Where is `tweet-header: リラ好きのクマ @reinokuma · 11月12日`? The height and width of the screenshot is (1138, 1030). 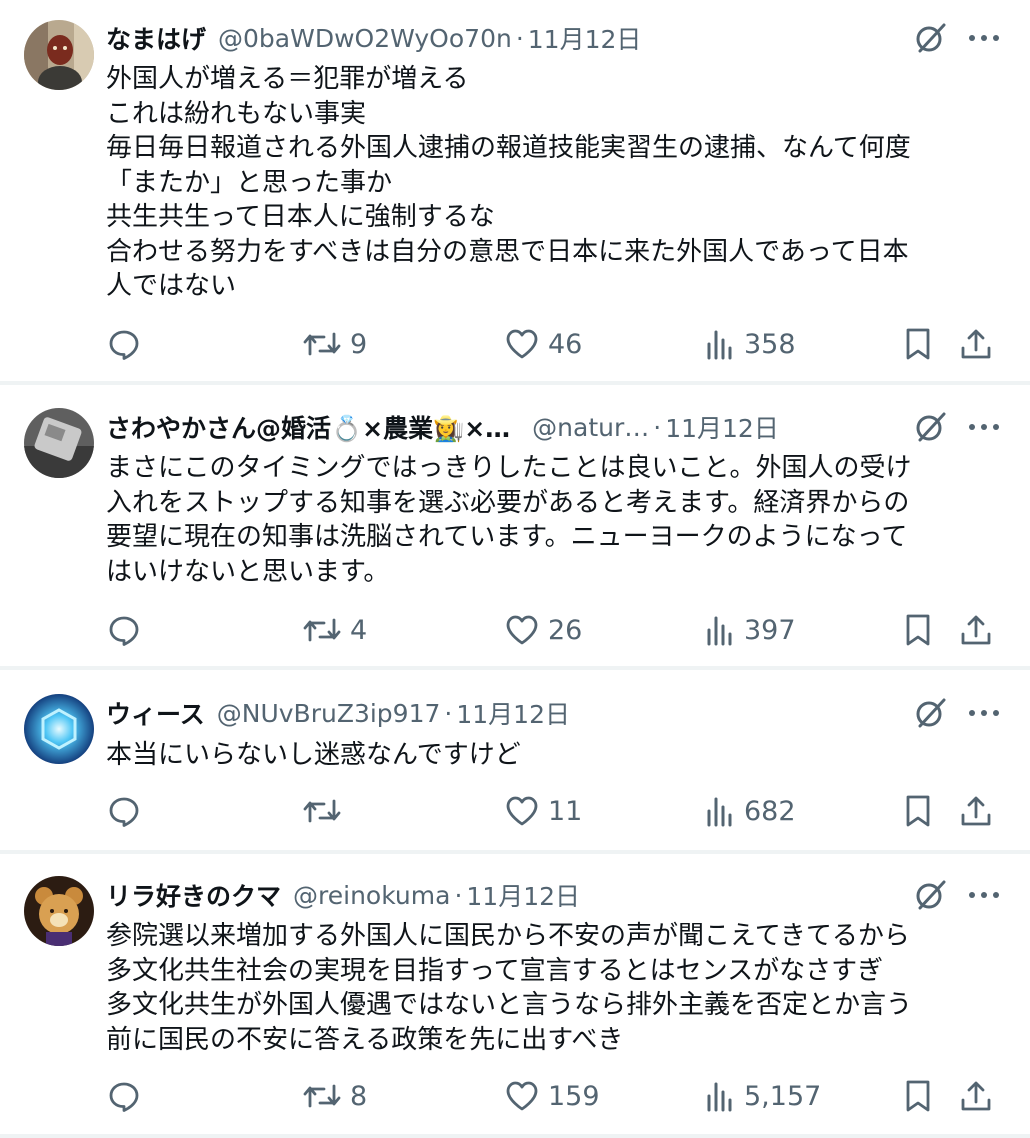
tweet-header: リラ好きのクマ @reinokuma · 11月12日 is located at coordinates (553, 895).